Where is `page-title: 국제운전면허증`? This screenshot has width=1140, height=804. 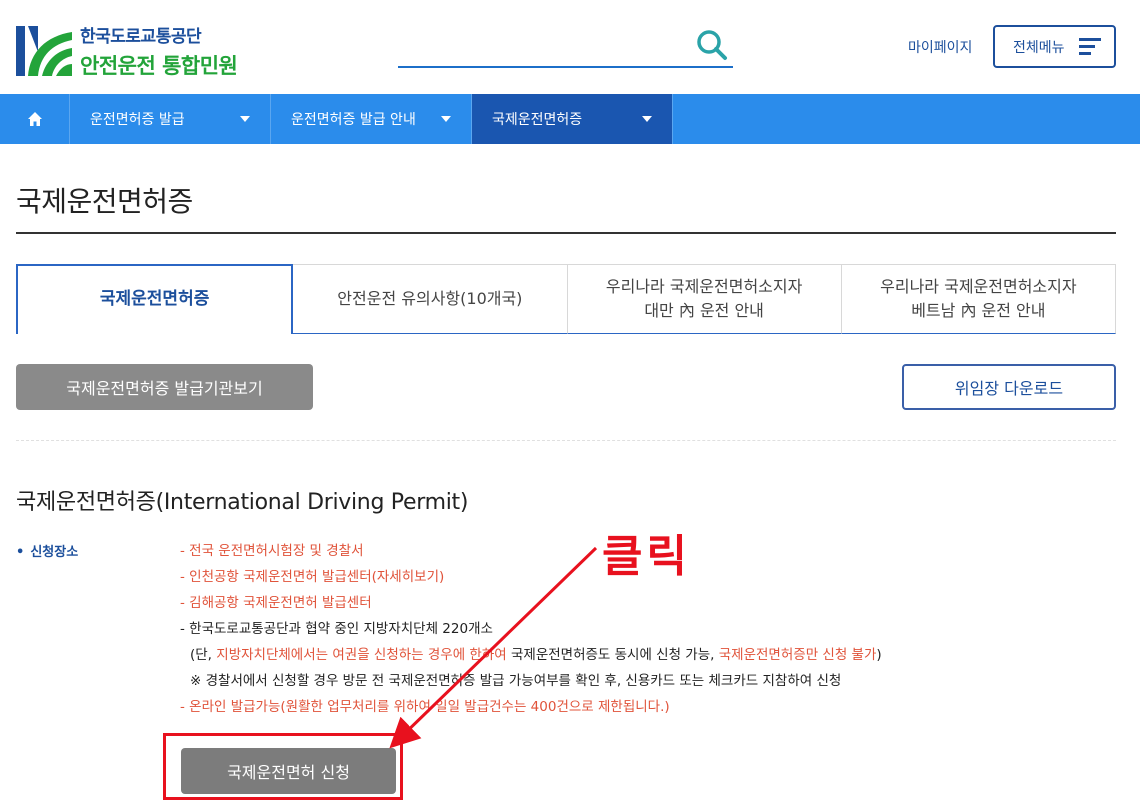
page-title: 국제운전면허증 is located at coordinates (104, 201).